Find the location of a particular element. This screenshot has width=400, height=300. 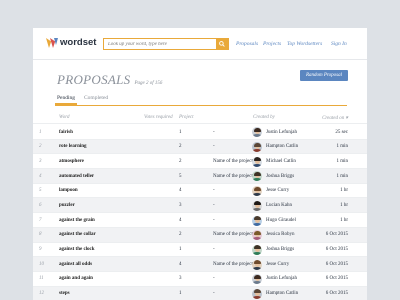

nav-proposals: Proposals is located at coordinates (247, 44).